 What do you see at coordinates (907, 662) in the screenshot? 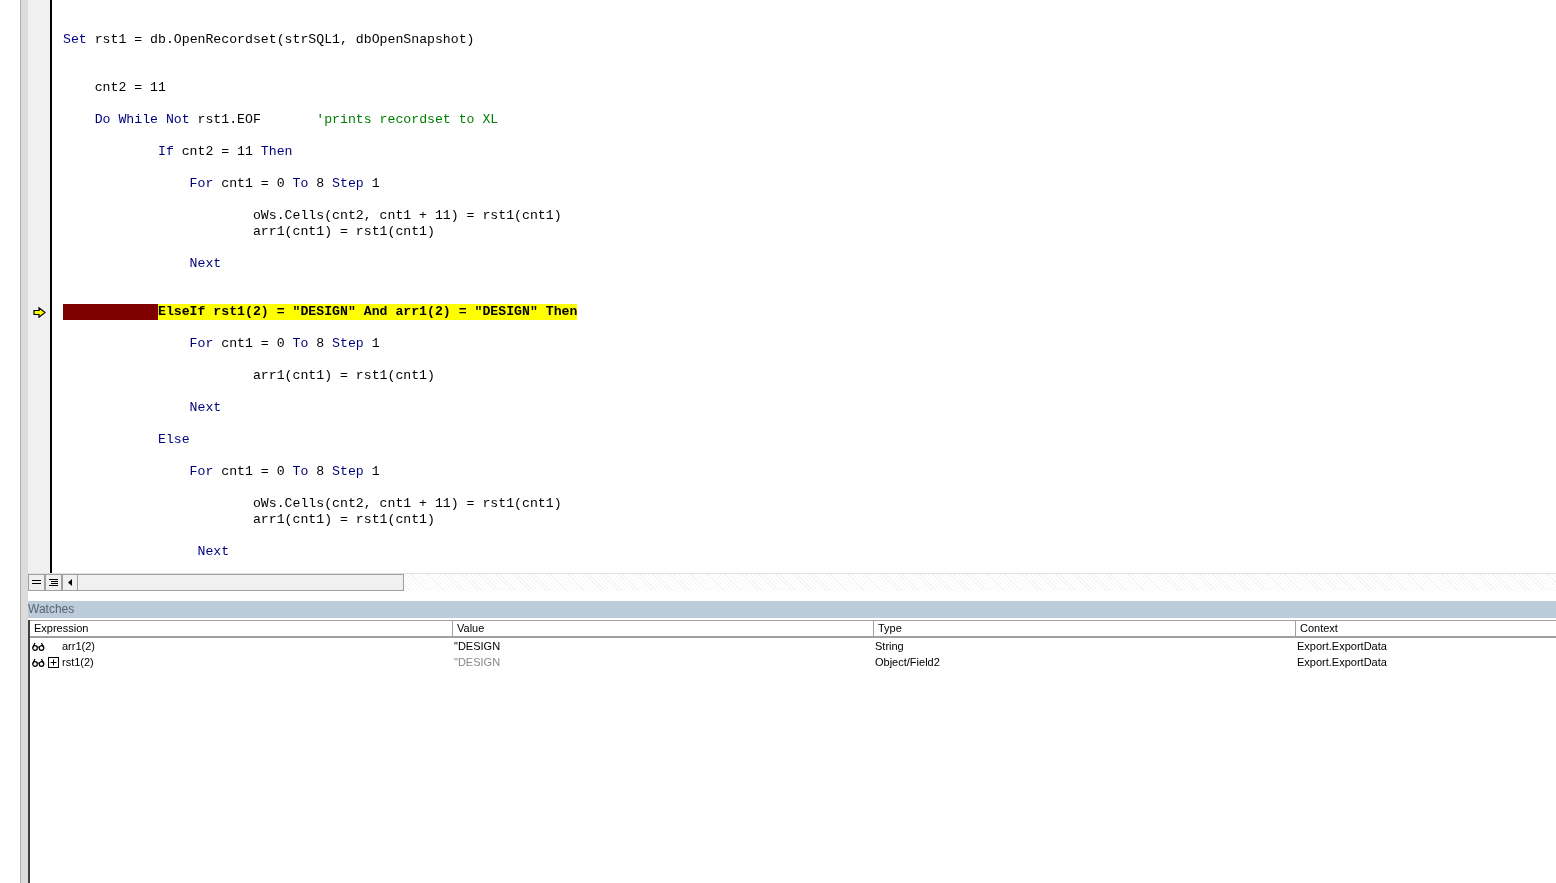
I see `watch-type: Object/Field2` at bounding box center [907, 662].